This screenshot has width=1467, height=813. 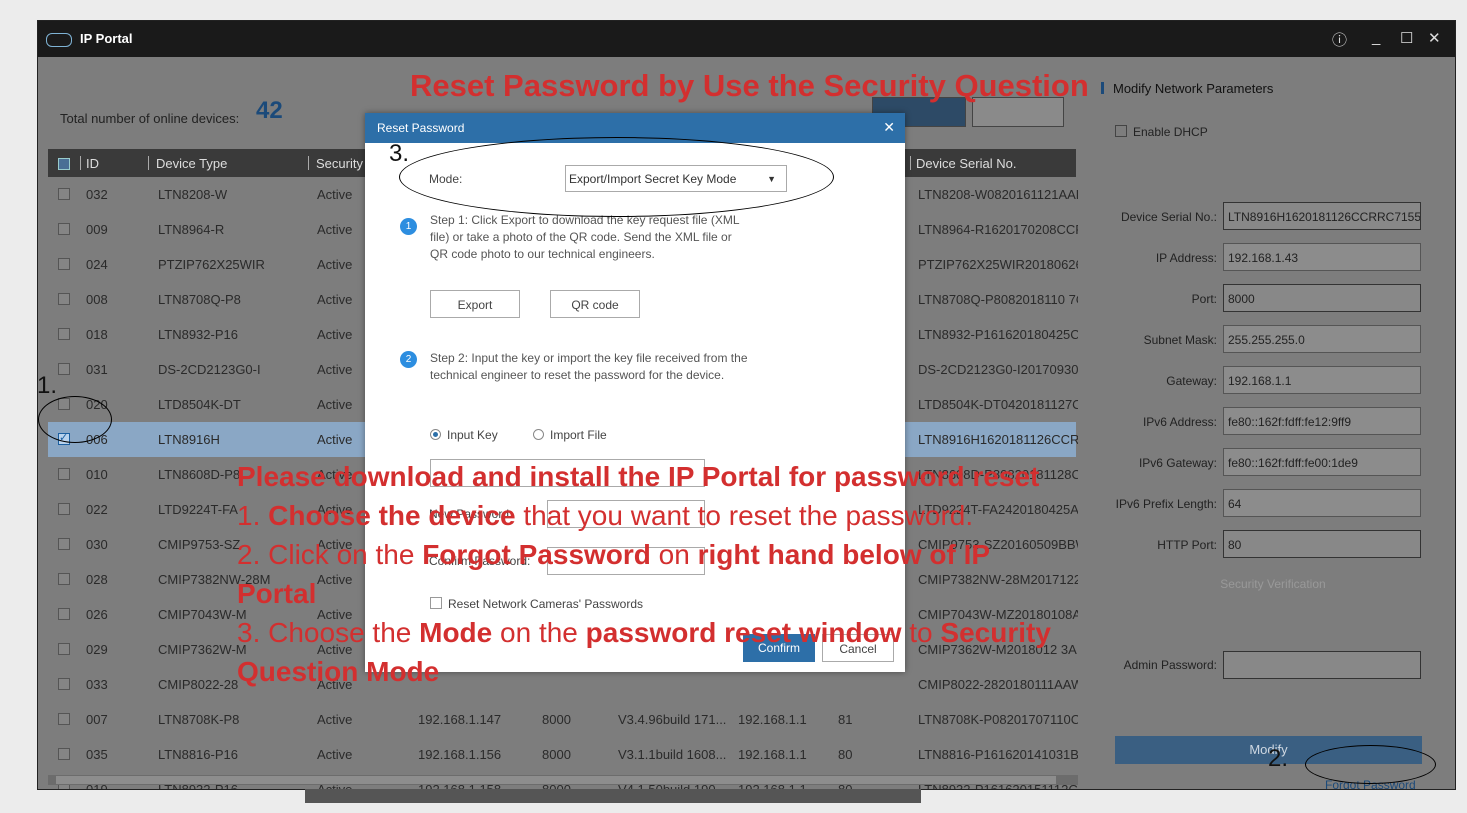 What do you see at coordinates (616, 177) in the screenshot?
I see `highlight-ellipse-mode` at bounding box center [616, 177].